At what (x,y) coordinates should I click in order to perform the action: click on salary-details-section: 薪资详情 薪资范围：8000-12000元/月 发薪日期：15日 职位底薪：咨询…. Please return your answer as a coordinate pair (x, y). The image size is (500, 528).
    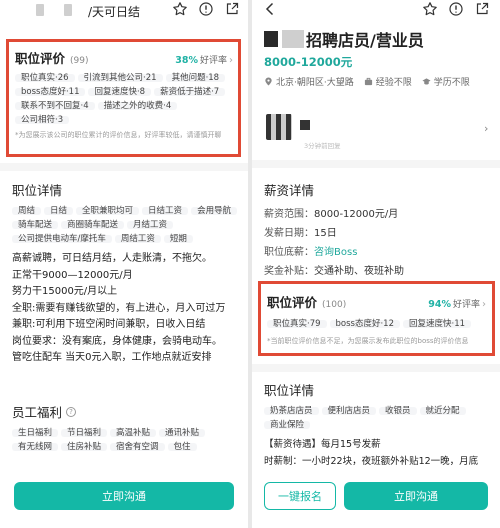
    Looking at the image, I should click on (380, 230).